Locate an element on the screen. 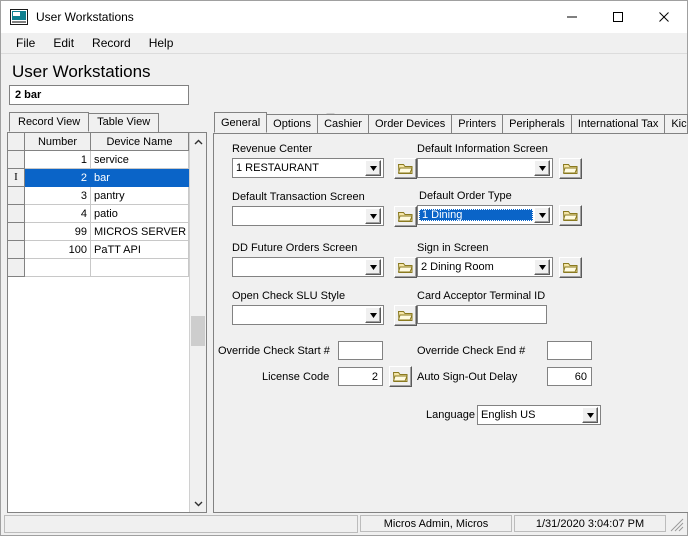 The height and width of the screenshot is (536, 688). default-information-screen-combo is located at coordinates (485, 168).